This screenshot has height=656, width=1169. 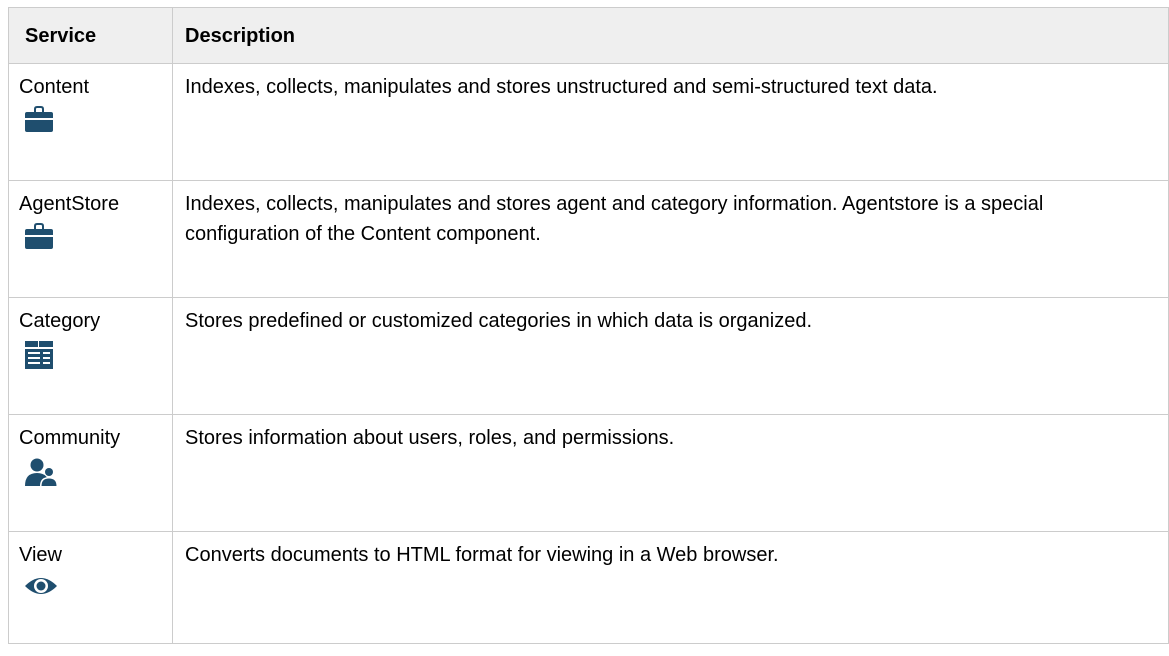 I want to click on service-cell: View, so click(x=90, y=587).